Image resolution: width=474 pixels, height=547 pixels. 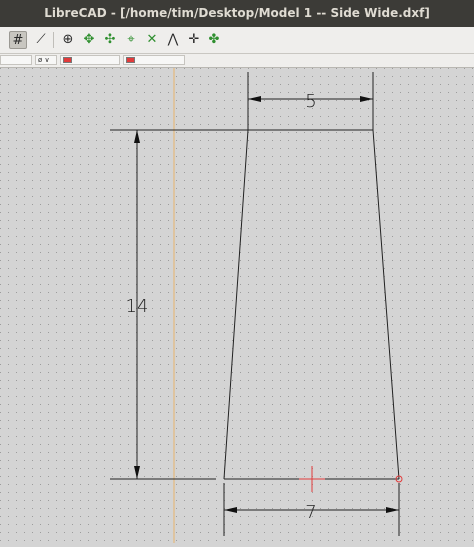 I want to click on snap-distance-icon: ⋀, so click(x=173, y=40).